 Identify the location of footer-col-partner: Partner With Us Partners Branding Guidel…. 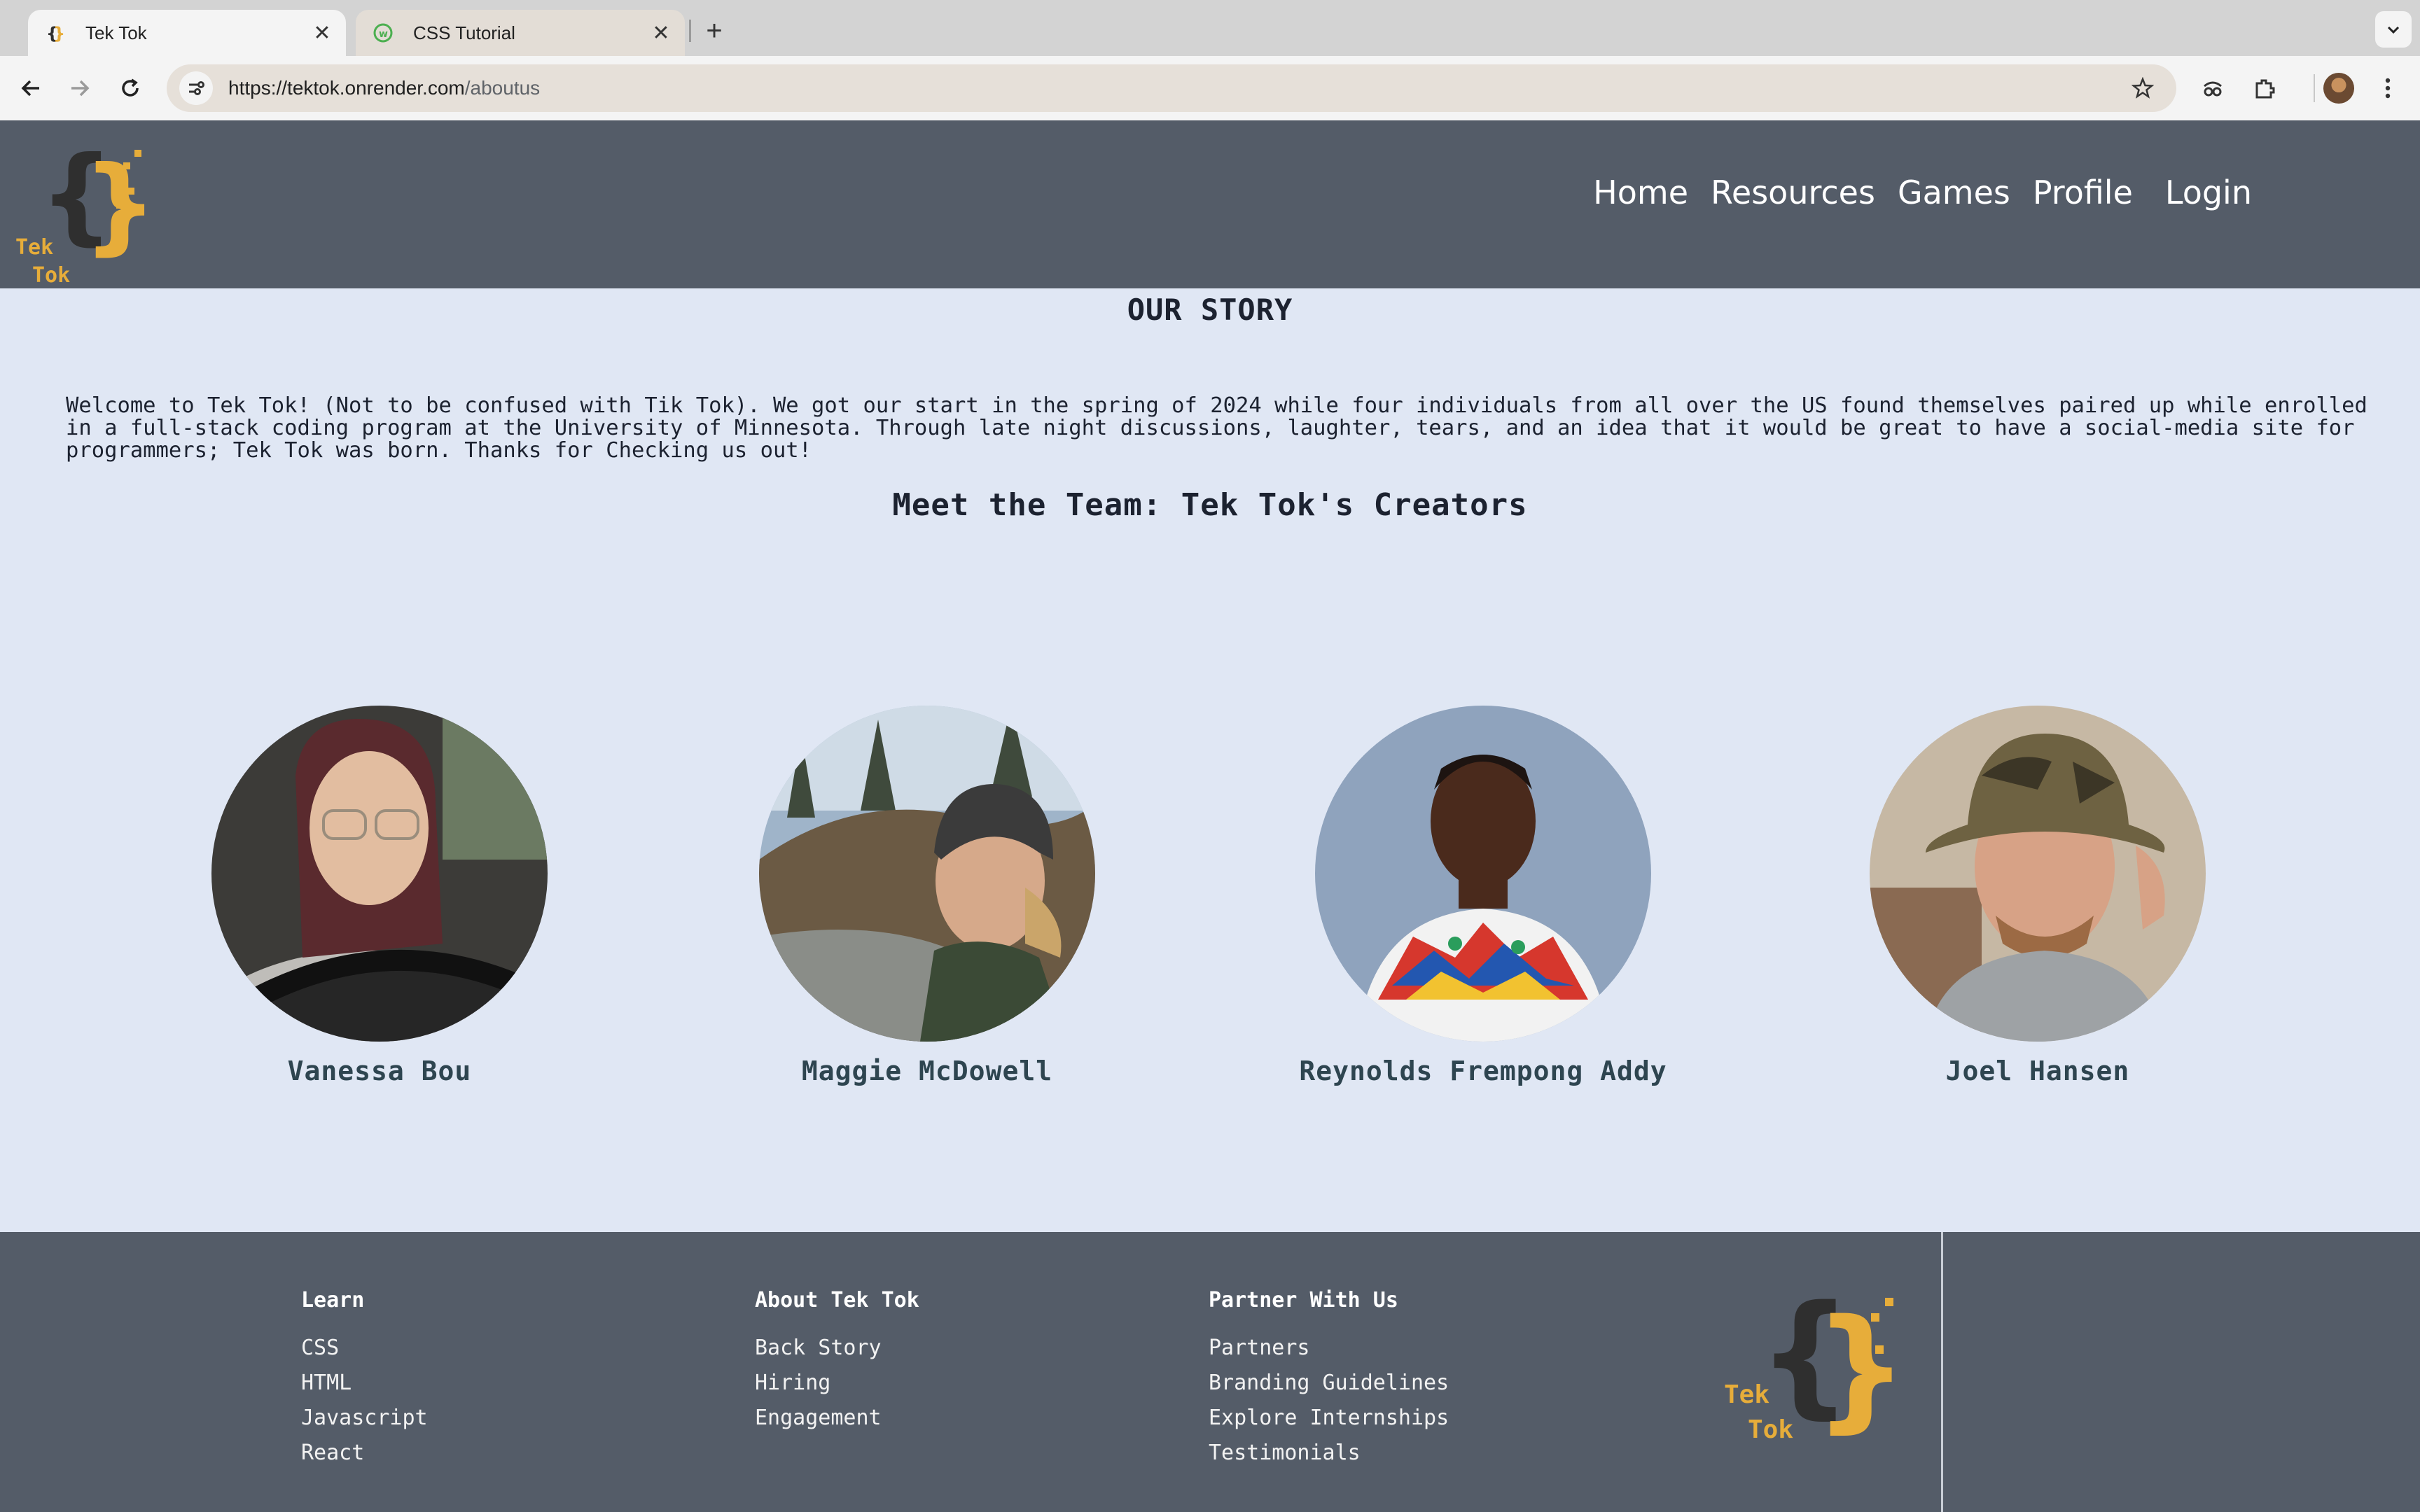
(1329, 1379).